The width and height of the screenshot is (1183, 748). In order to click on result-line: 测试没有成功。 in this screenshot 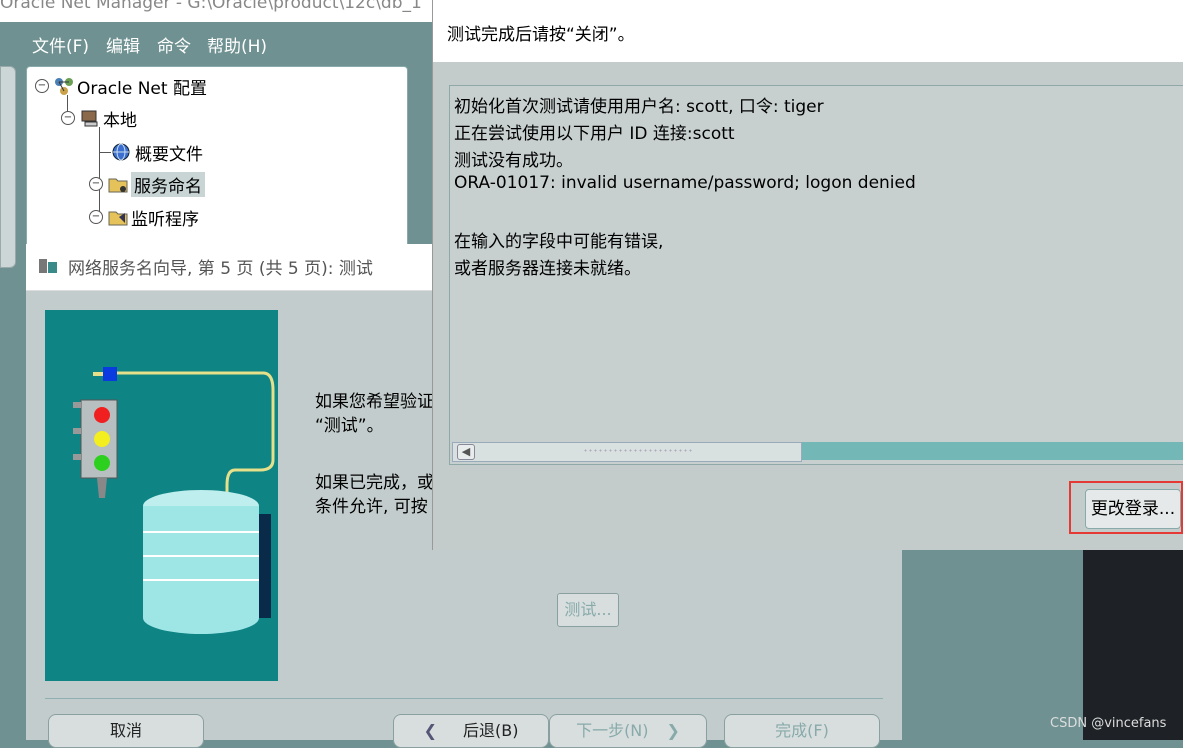, I will do `click(513, 161)`.